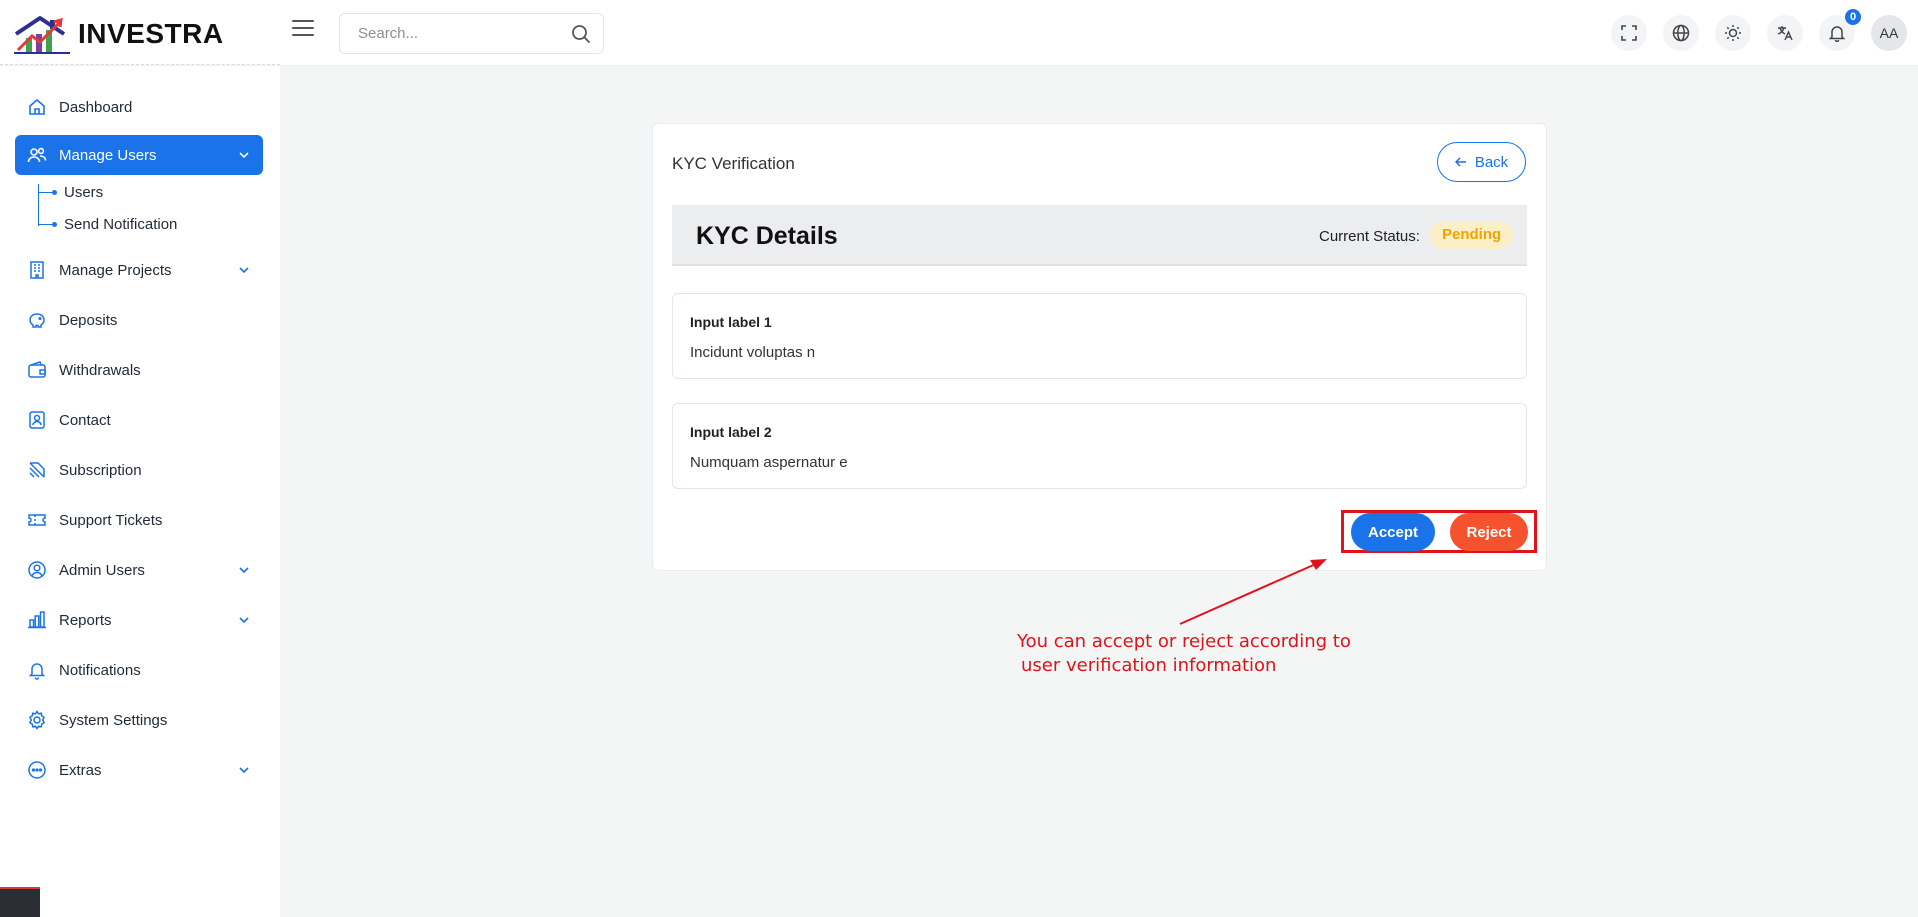 This screenshot has height=917, width=1918. I want to click on contact-icon, so click(37, 420).